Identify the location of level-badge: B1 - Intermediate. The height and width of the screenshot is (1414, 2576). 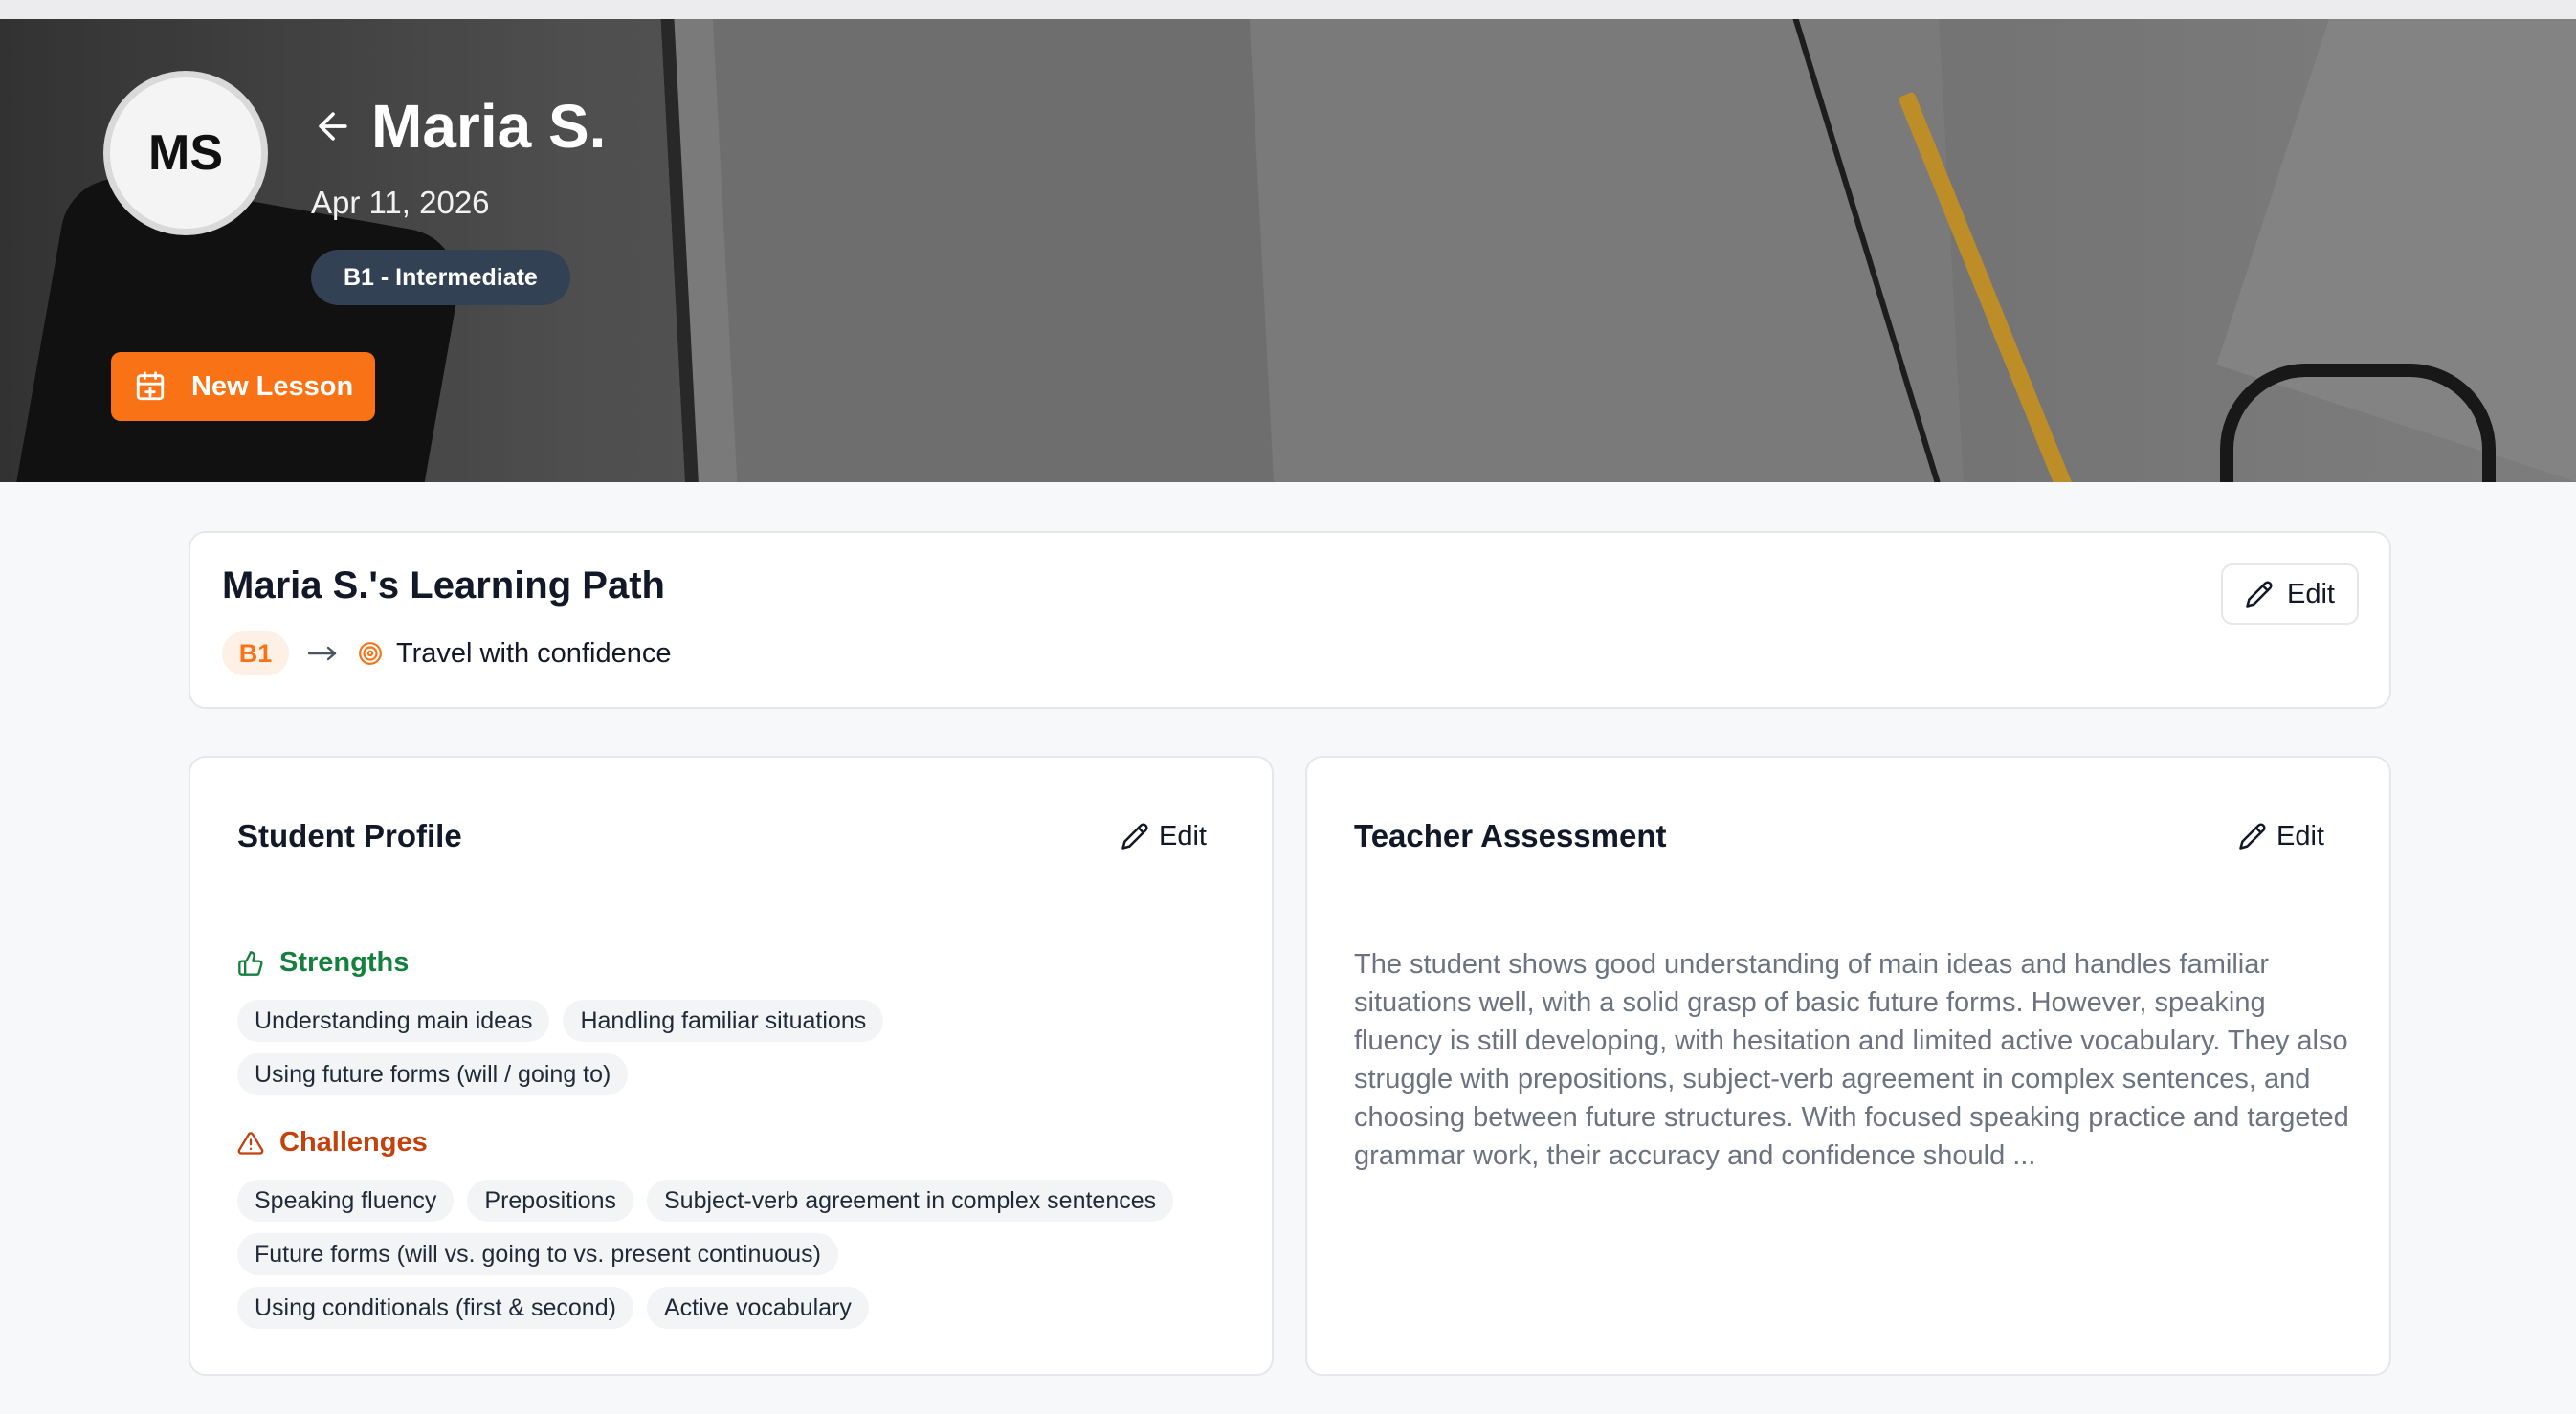
(440, 277).